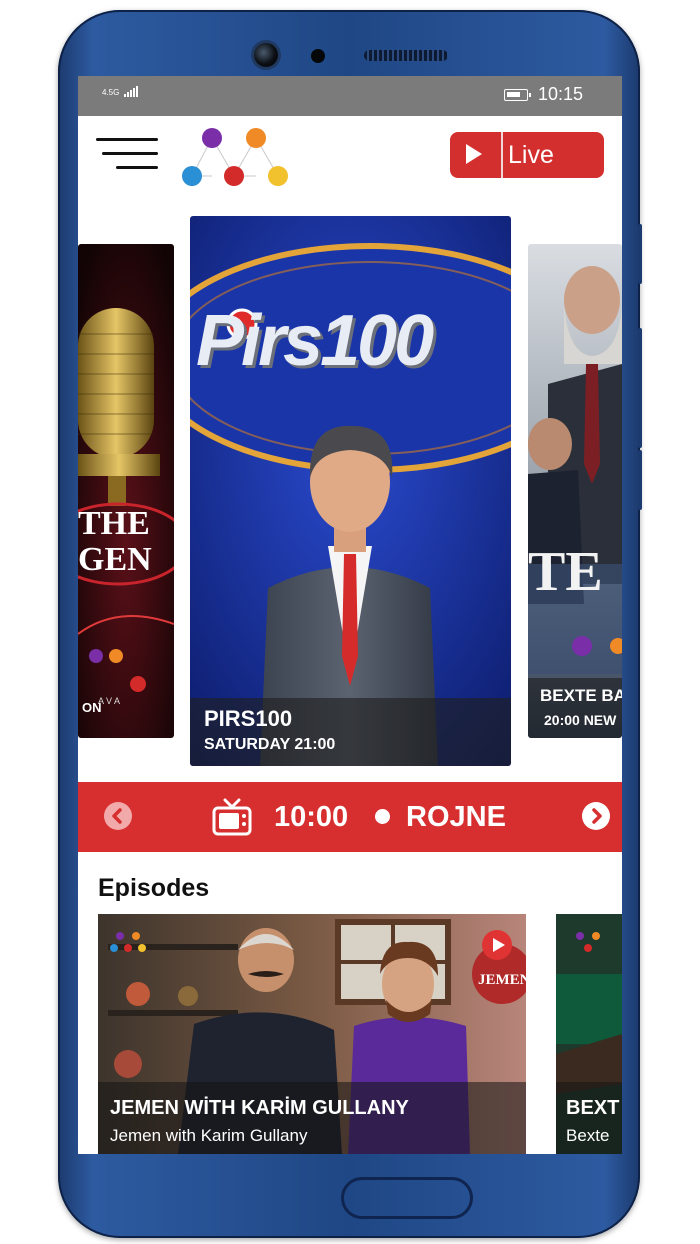 The height and width of the screenshot is (1244, 700). I want to click on card-caption: BEXTE BA 20:00 NEW, so click(575, 708).